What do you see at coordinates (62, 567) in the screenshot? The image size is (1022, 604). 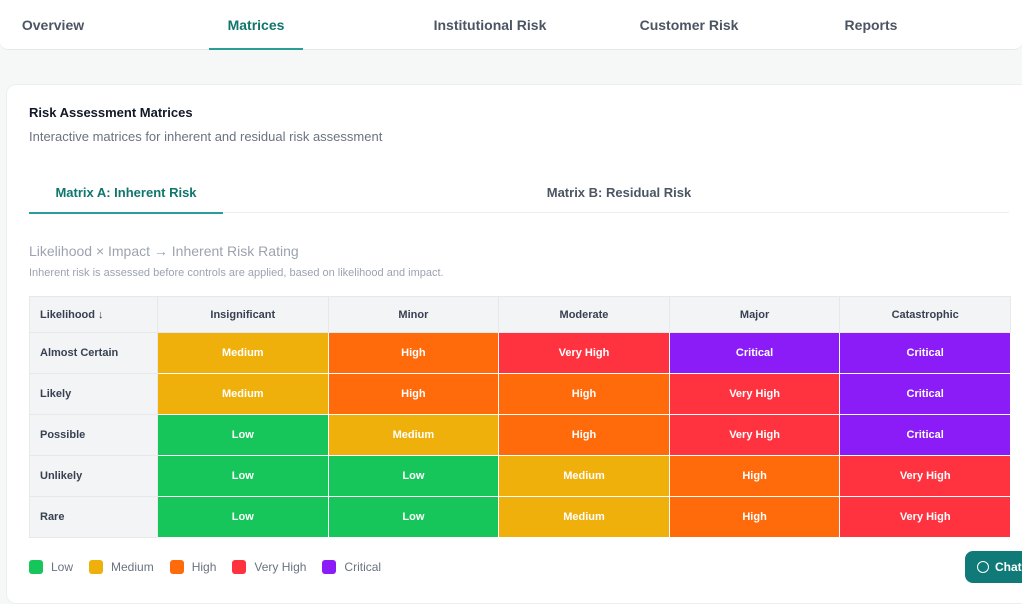 I see `legend-label: Low` at bounding box center [62, 567].